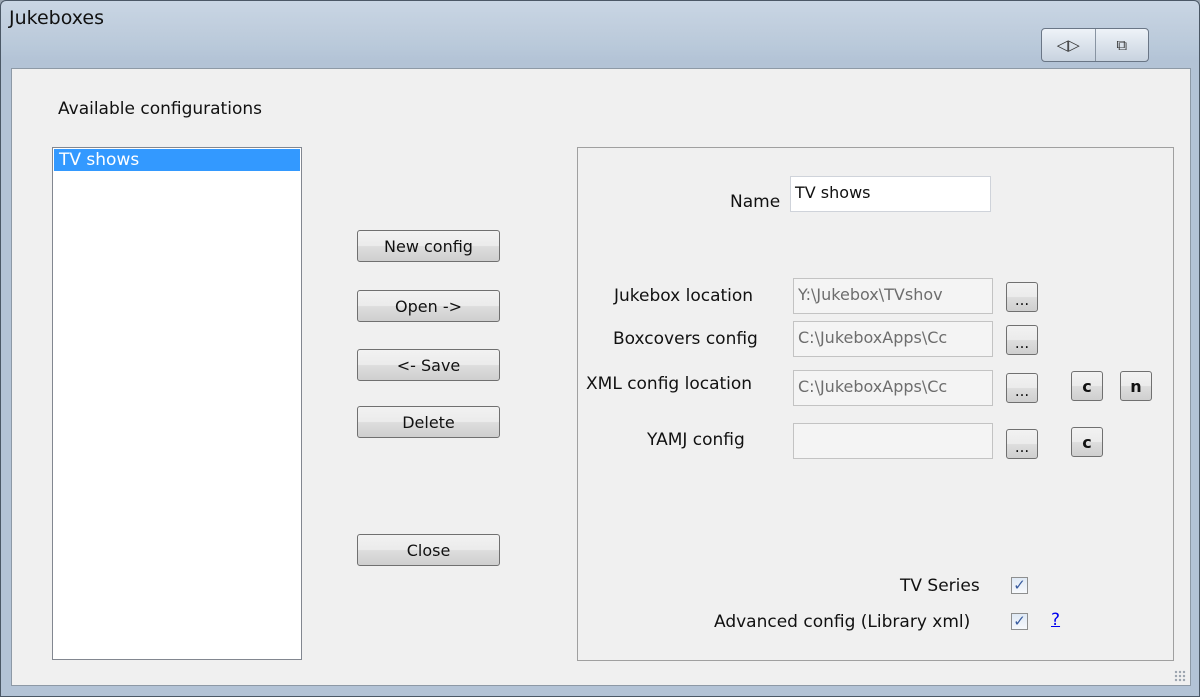 This screenshot has height=697, width=1200. What do you see at coordinates (177, 160) in the screenshot?
I see `list-item: TV shows` at bounding box center [177, 160].